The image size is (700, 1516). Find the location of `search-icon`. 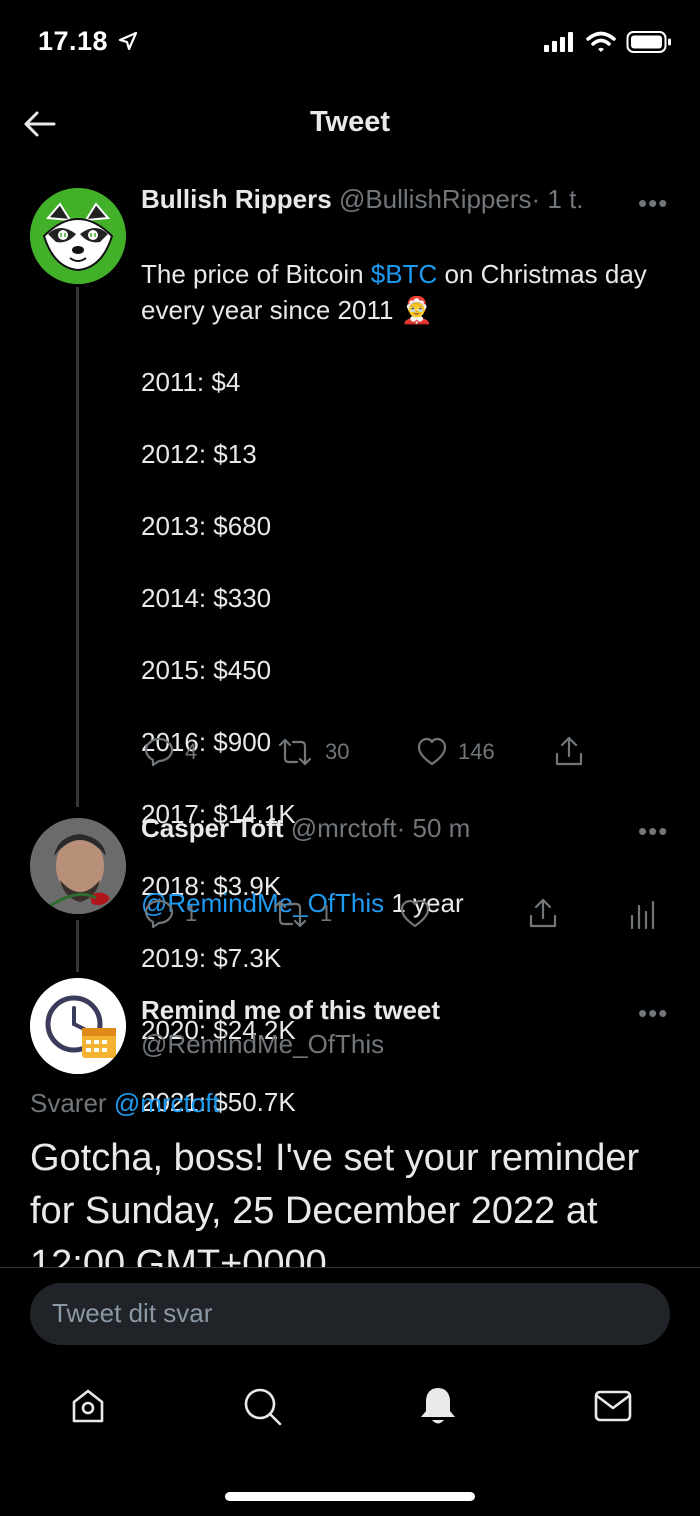

search-icon is located at coordinates (263, 1407).